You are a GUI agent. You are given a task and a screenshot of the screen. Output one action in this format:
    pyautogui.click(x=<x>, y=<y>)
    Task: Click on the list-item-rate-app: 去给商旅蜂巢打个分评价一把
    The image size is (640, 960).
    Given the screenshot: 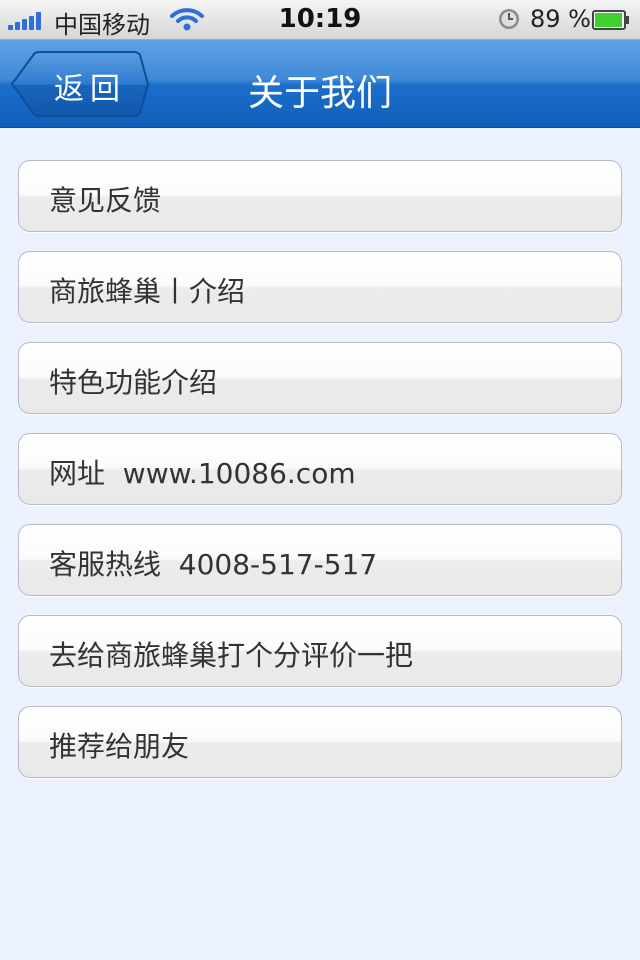 What is the action you would take?
    pyautogui.click(x=320, y=651)
    